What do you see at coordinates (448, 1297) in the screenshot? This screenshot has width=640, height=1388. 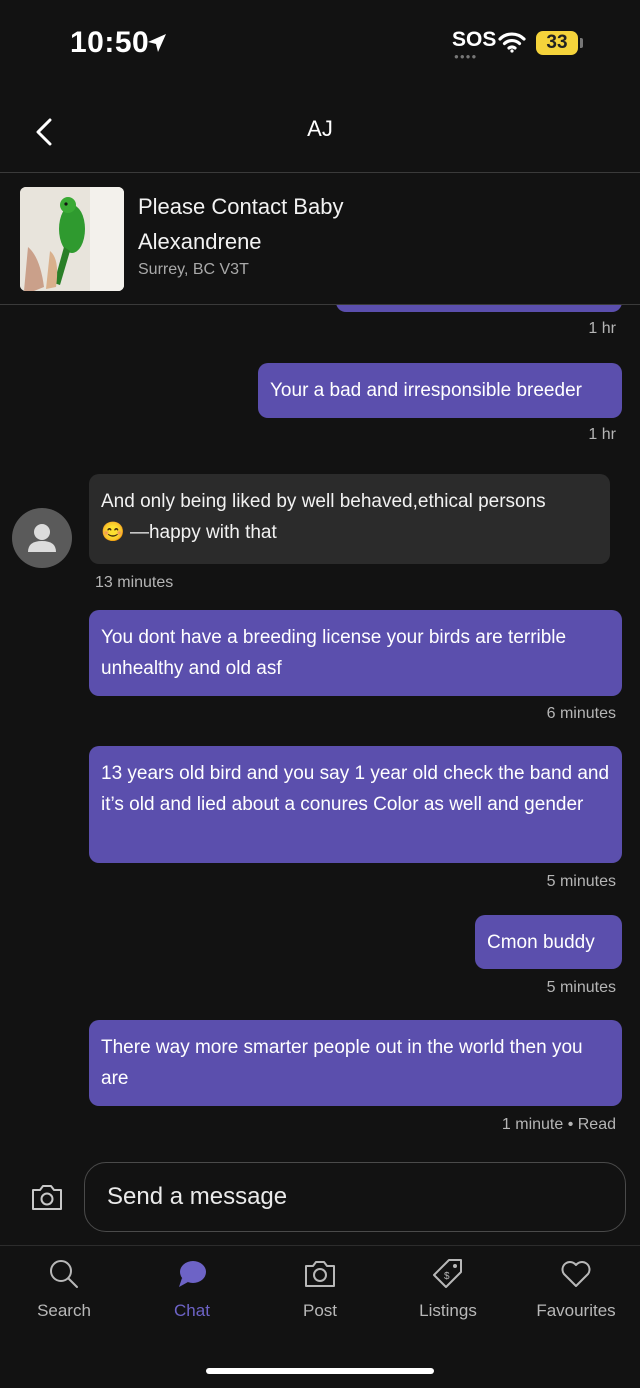 I see `tab-listings: $ Listings` at bounding box center [448, 1297].